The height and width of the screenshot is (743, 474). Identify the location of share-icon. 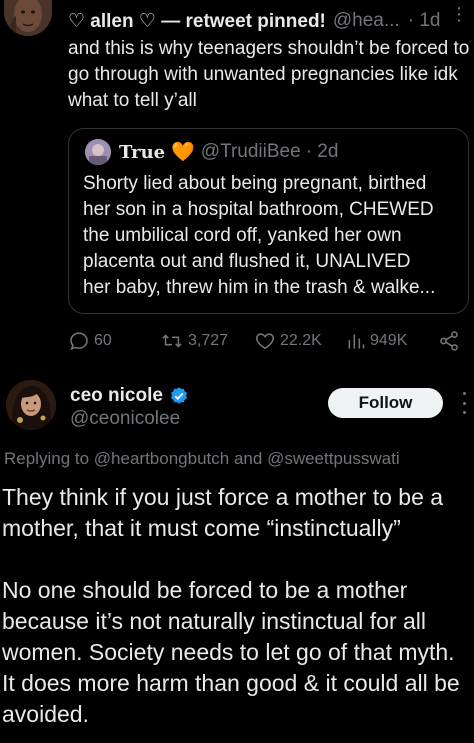
(449, 341).